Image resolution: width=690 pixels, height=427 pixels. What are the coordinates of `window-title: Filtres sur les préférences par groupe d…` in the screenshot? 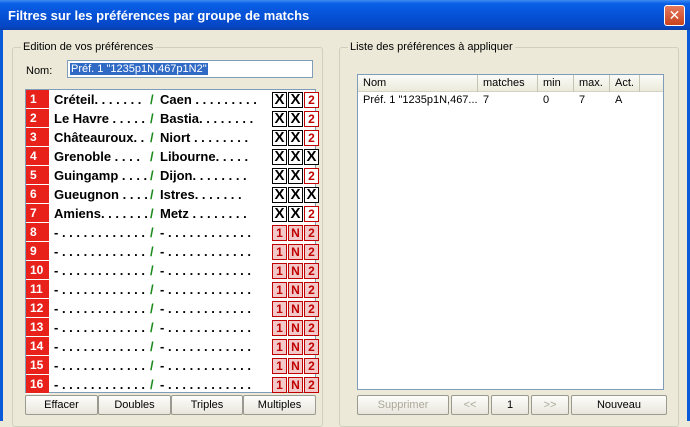 It's located at (159, 15).